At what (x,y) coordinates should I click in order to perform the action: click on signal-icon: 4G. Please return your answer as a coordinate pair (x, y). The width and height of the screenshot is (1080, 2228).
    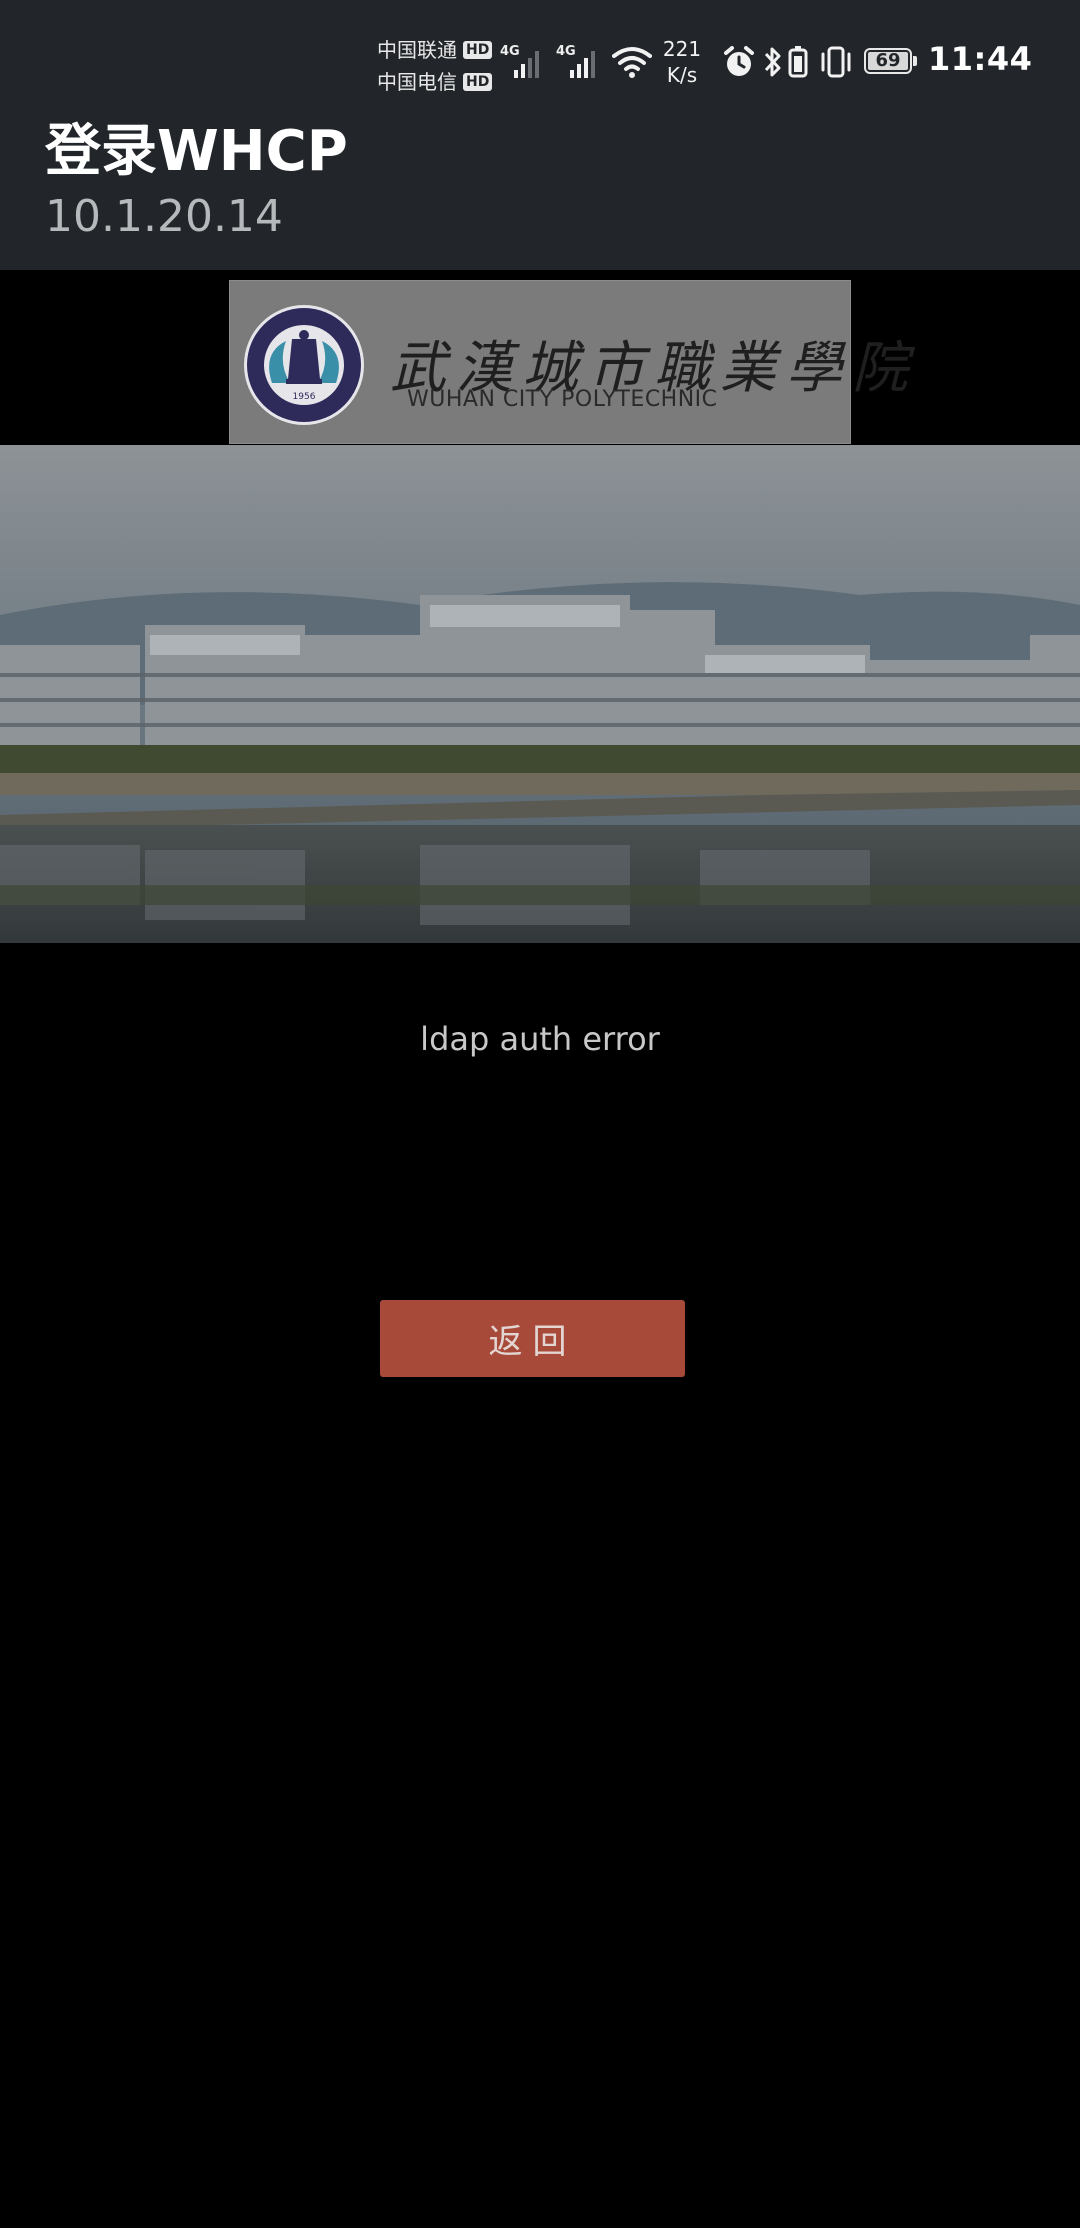
    Looking at the image, I should click on (525, 61).